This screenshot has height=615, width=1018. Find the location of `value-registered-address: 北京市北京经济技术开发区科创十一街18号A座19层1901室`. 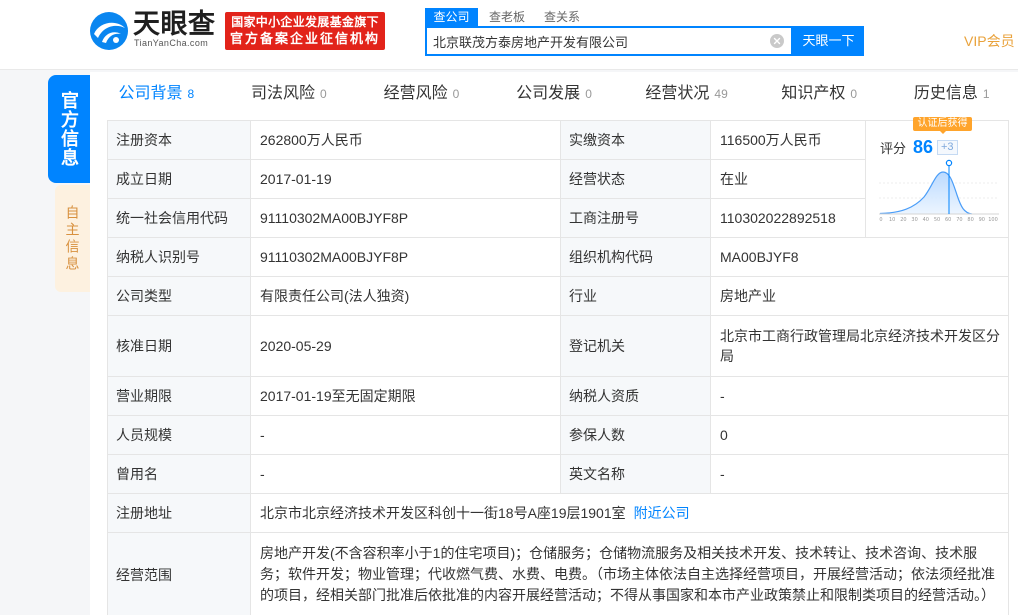

value-registered-address: 北京市北京经济技术开发区科创十一街18号A座19层1901室 is located at coordinates (443, 513).